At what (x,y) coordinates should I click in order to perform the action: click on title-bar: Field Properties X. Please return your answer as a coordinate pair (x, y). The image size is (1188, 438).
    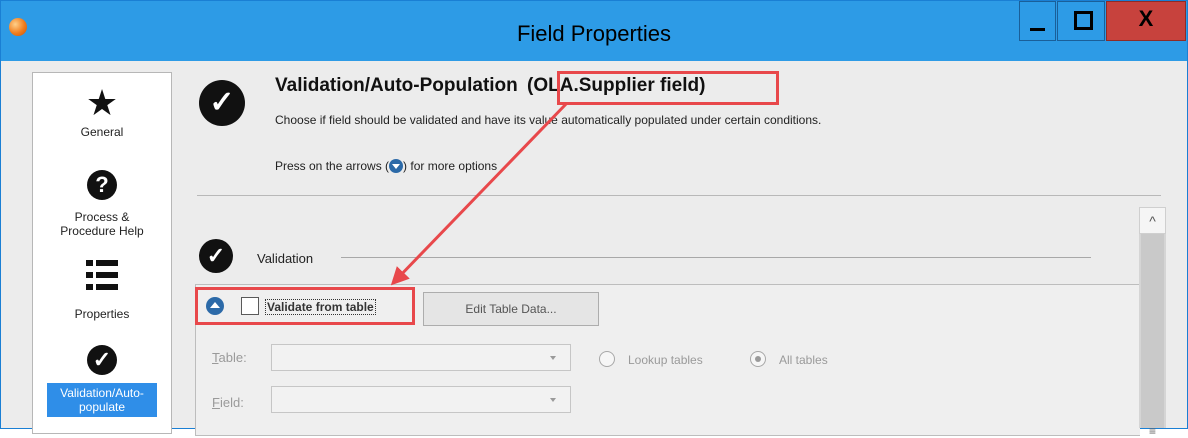
    Looking at the image, I should click on (594, 31).